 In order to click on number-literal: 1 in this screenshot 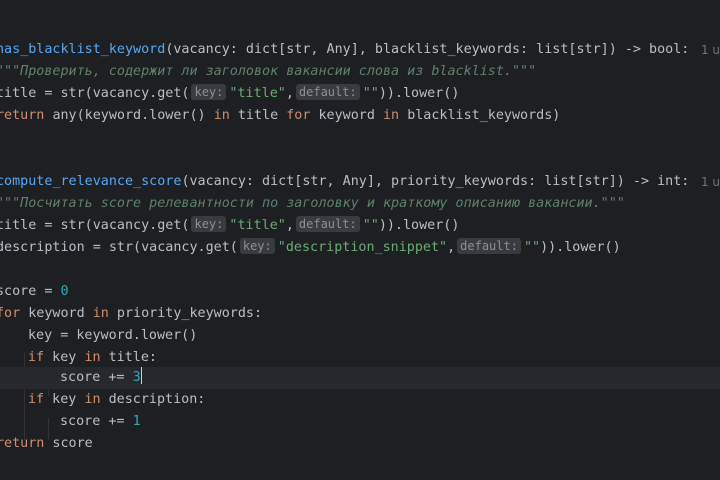, I will do `click(136, 421)`.